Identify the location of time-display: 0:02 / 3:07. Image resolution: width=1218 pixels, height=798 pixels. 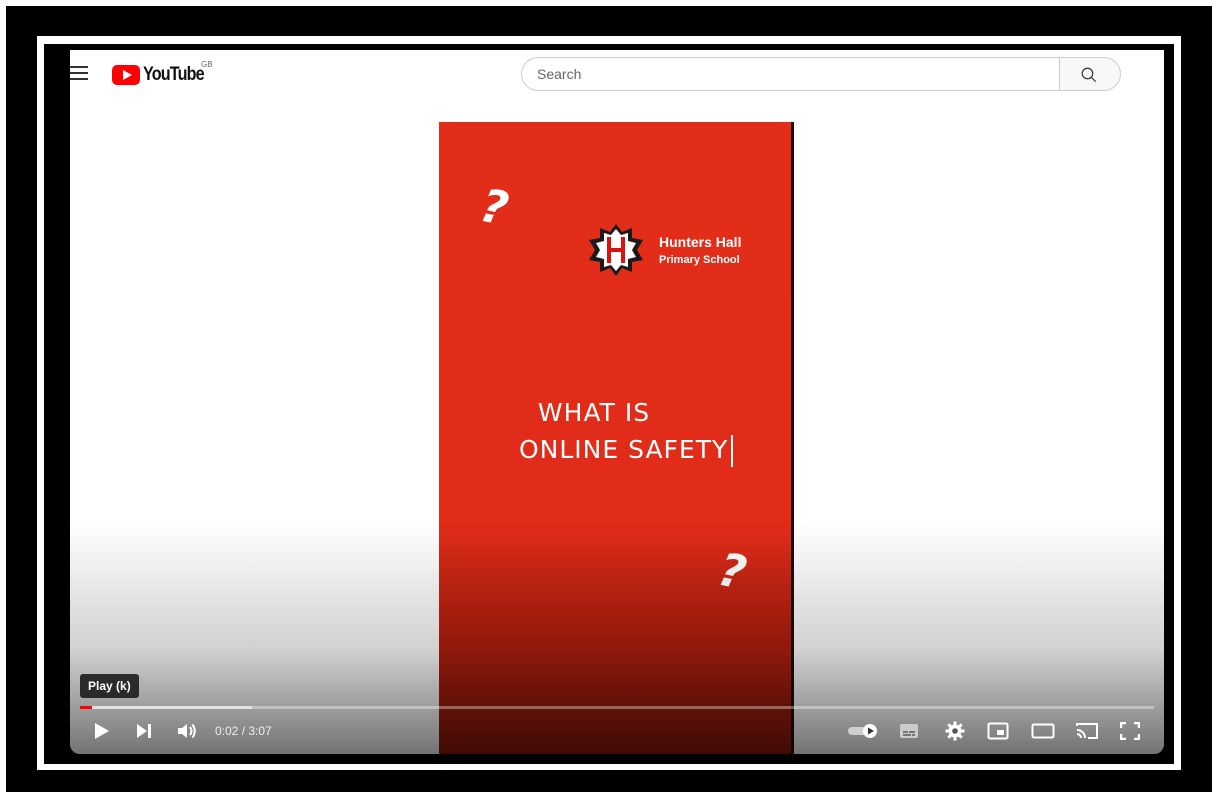
(243, 731).